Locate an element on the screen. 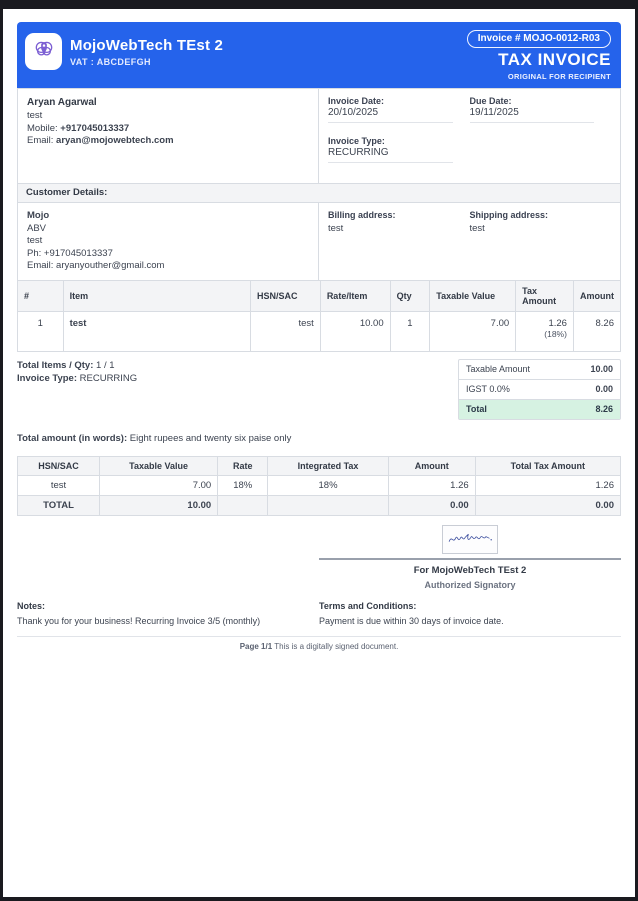 This screenshot has height=901, width=638. signature-divider is located at coordinates (470, 558).